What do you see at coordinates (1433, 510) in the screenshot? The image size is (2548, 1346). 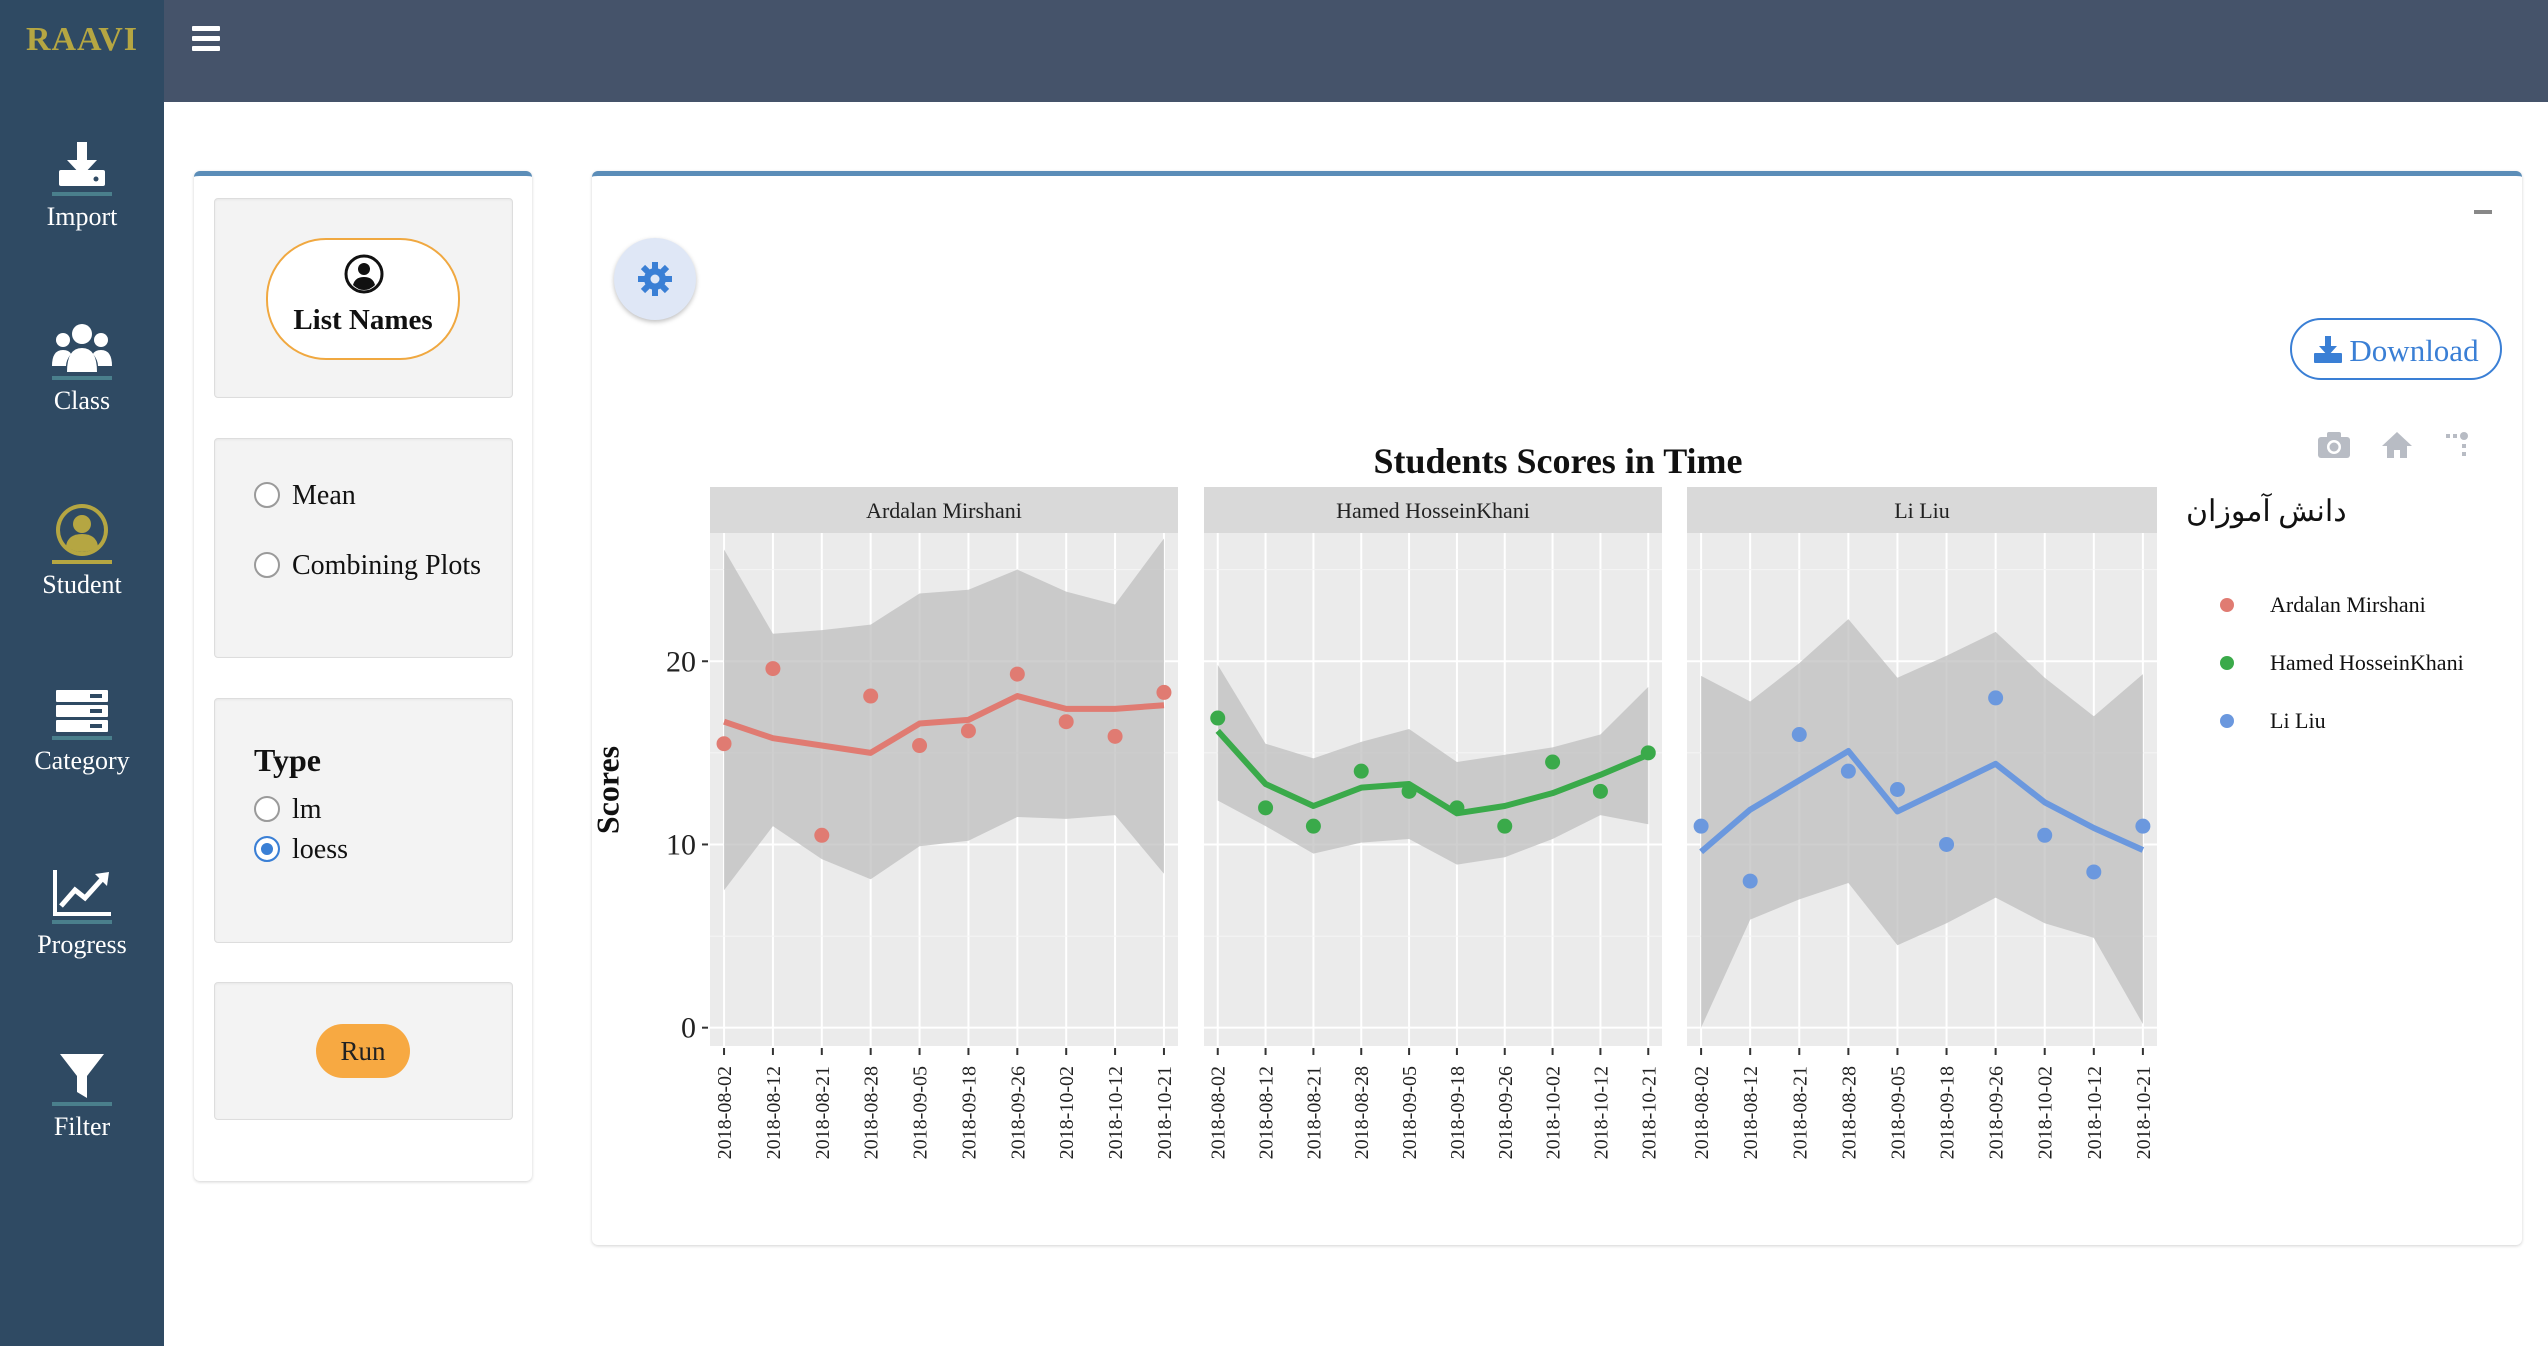 I see `facet-strip-label: Hamed HosseinKhani` at bounding box center [1433, 510].